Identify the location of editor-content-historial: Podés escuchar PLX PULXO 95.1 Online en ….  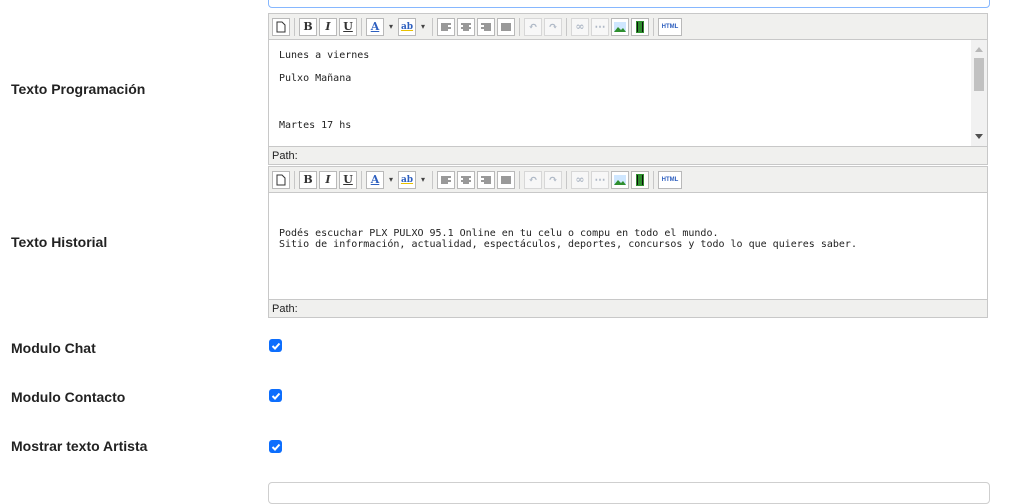
(628, 246).